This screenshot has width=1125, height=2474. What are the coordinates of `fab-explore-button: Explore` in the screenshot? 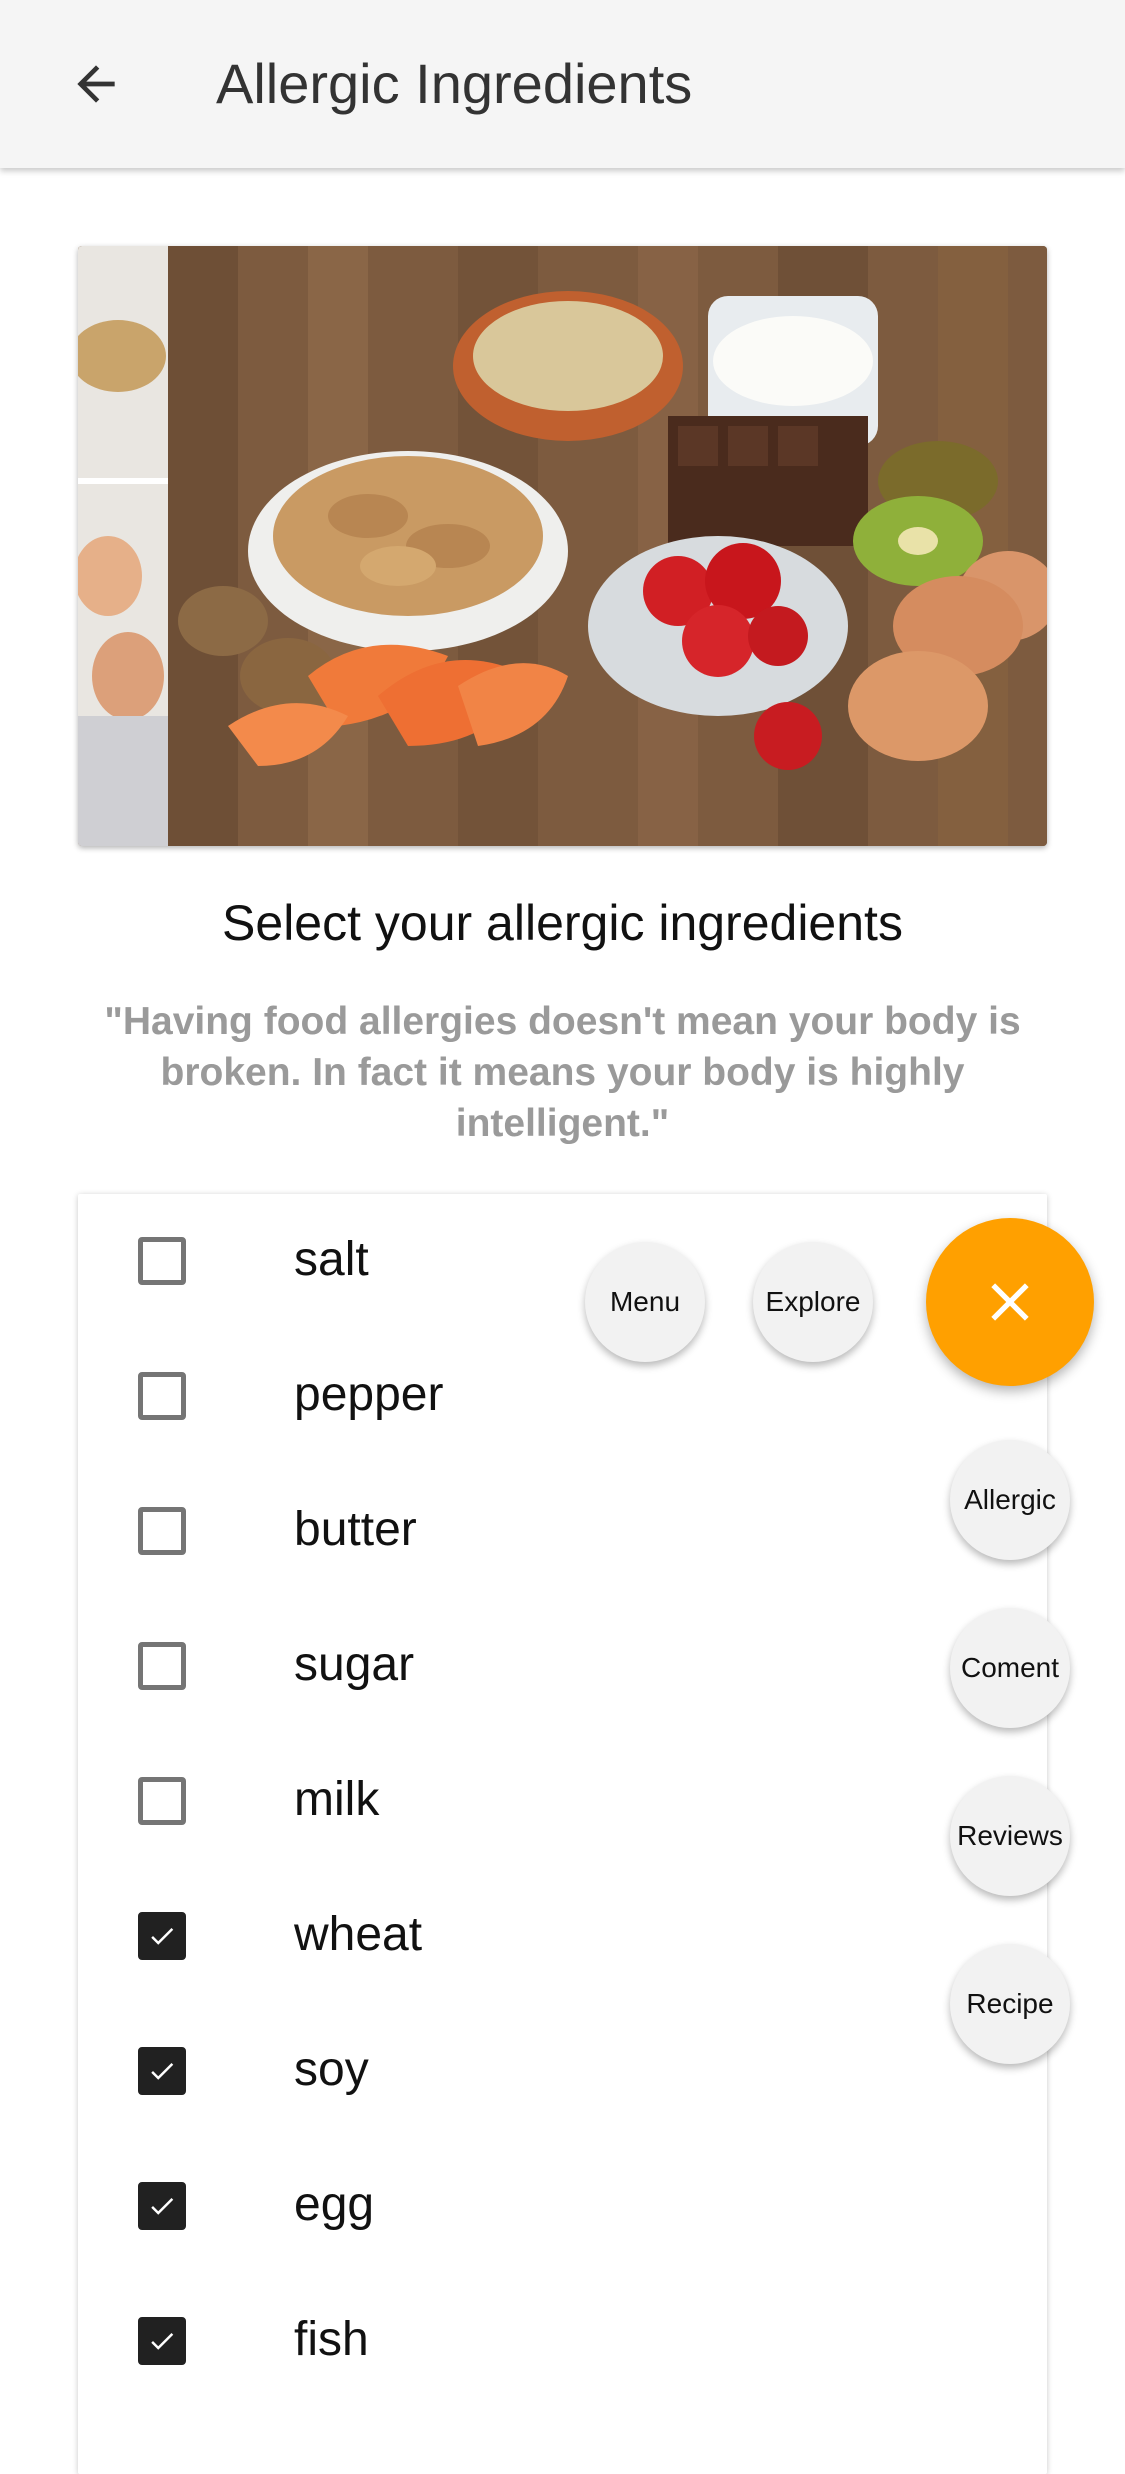 It's located at (813, 1302).